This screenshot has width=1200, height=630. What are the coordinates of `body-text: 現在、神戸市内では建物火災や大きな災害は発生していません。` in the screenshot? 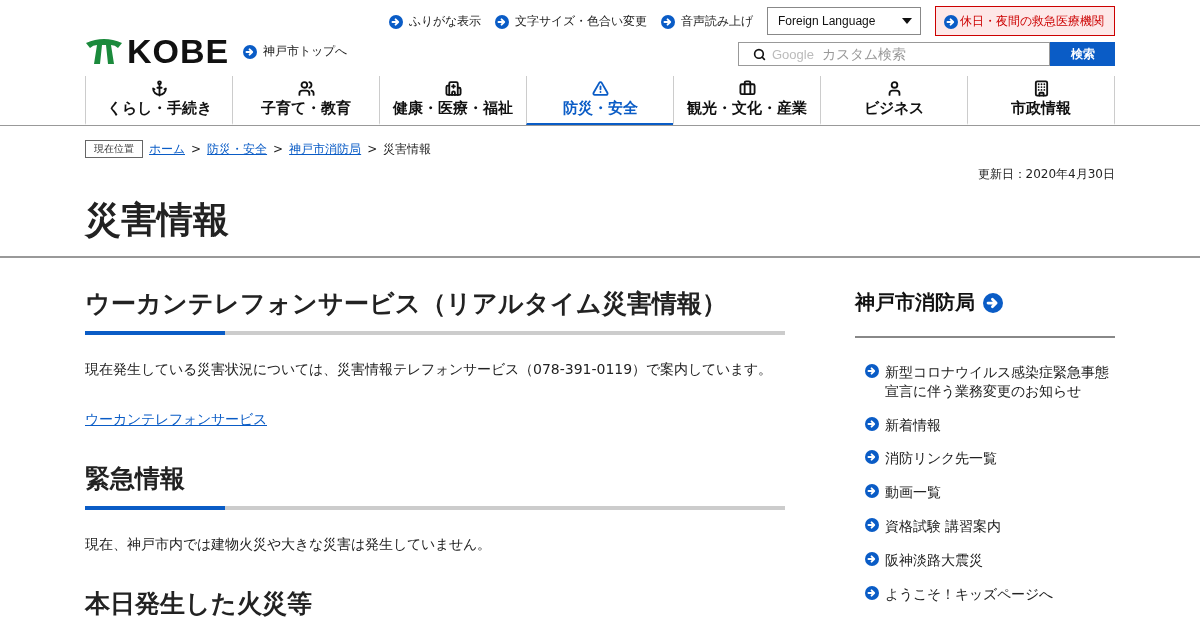 It's located at (288, 544).